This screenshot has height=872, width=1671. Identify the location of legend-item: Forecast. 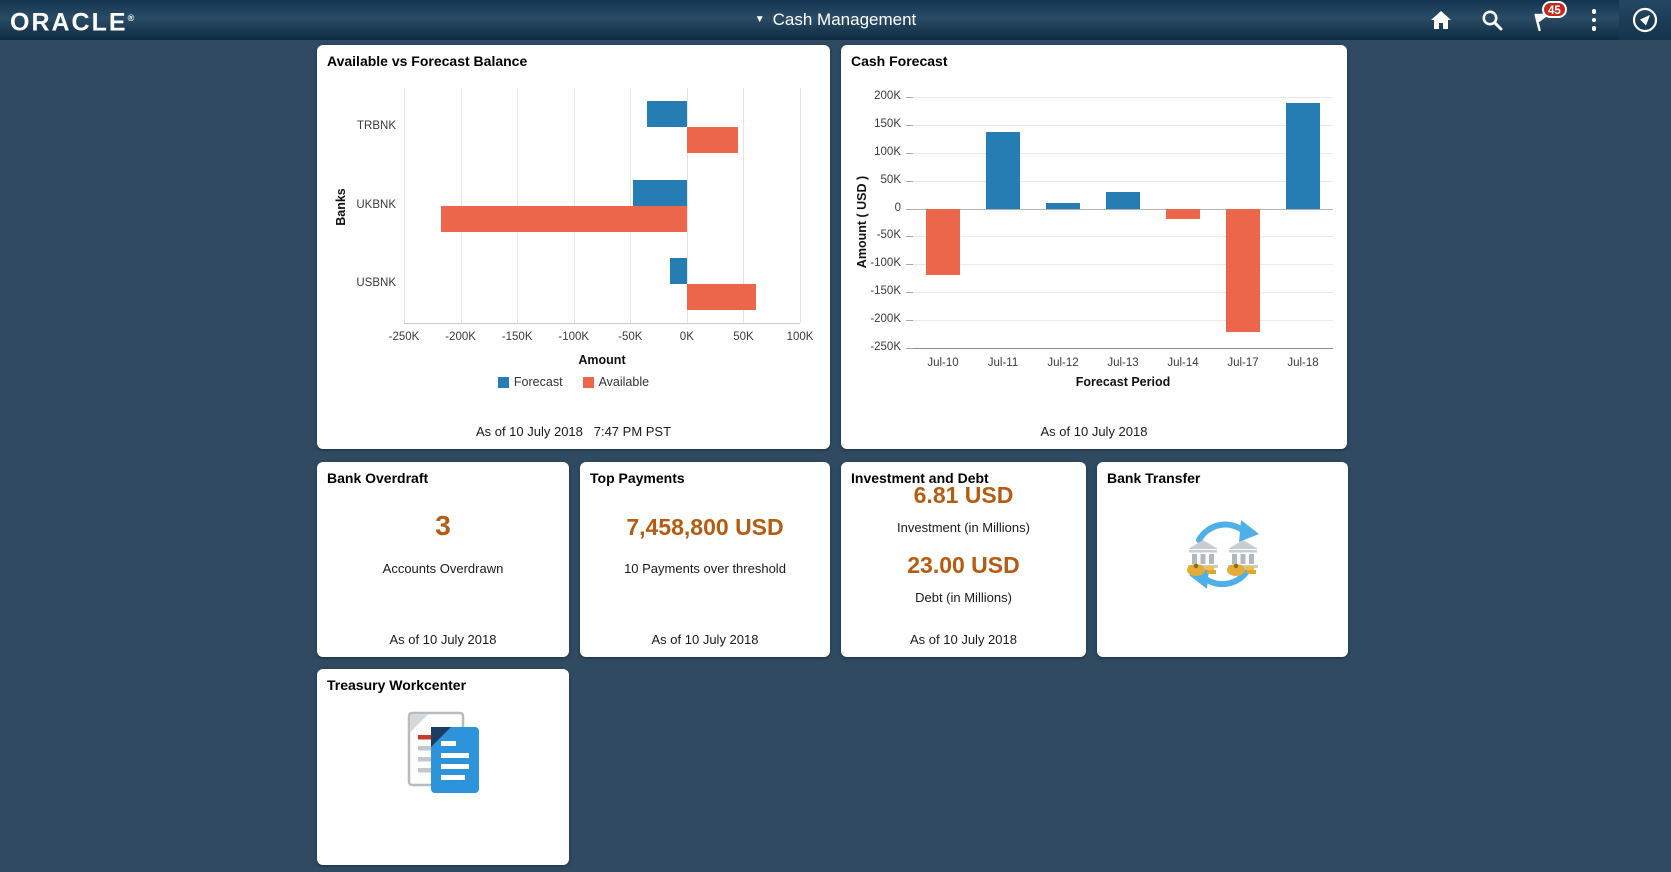
(530, 382).